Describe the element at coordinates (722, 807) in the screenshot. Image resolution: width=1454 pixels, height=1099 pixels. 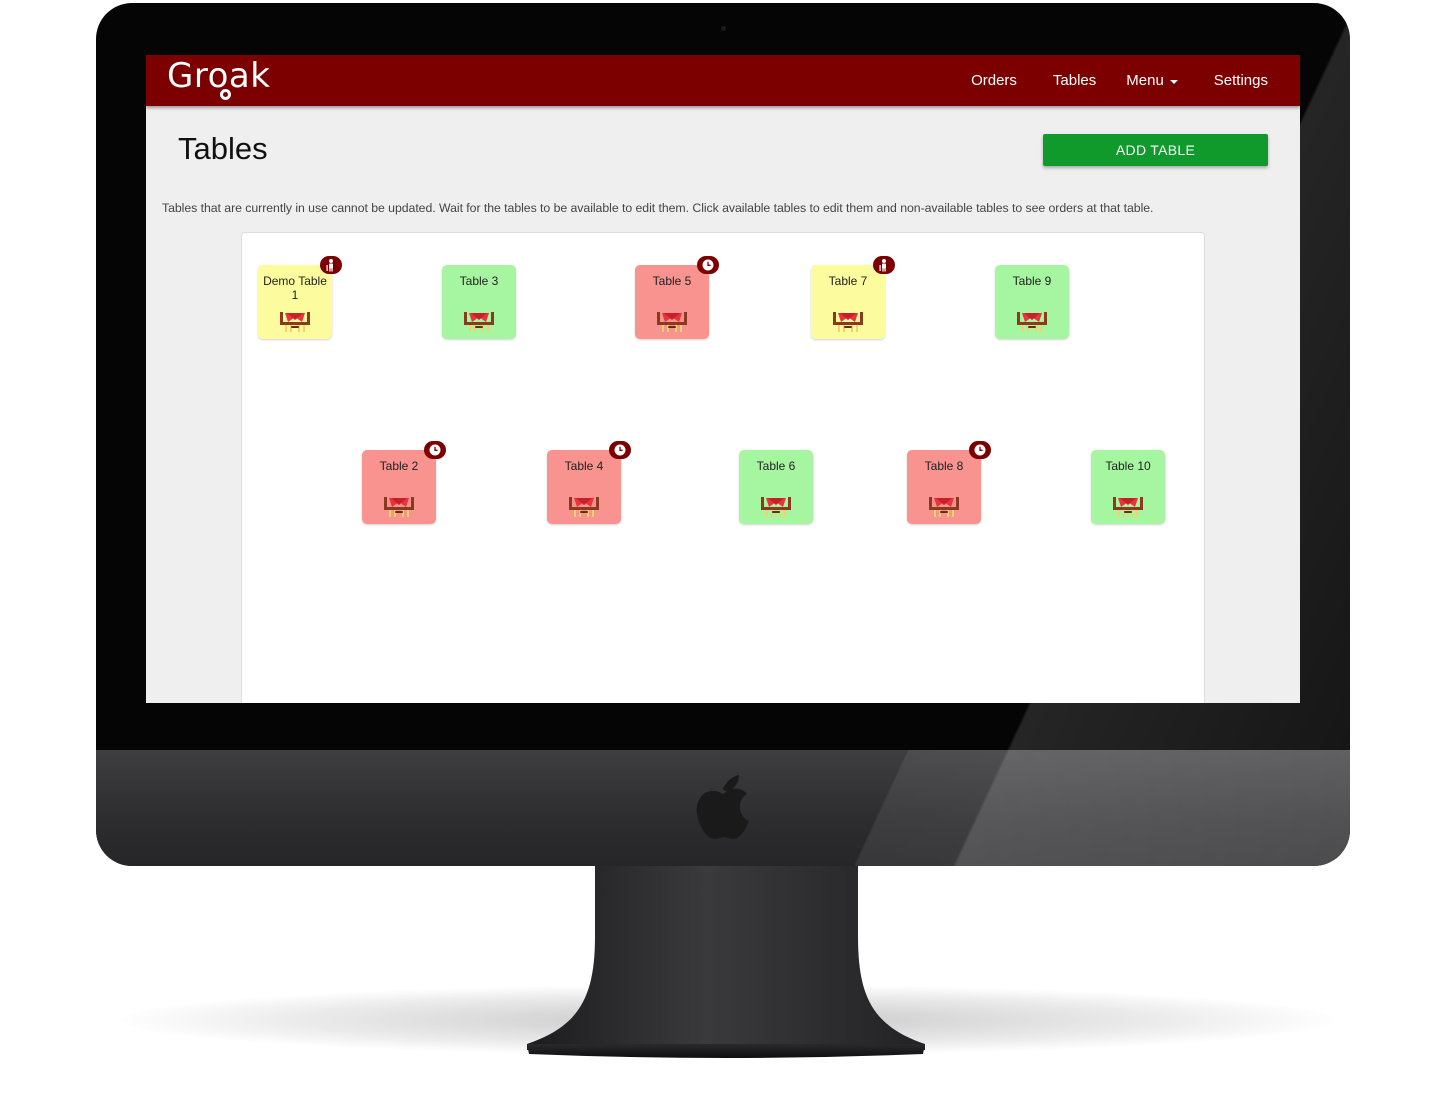
I see `apple-logo` at that location.